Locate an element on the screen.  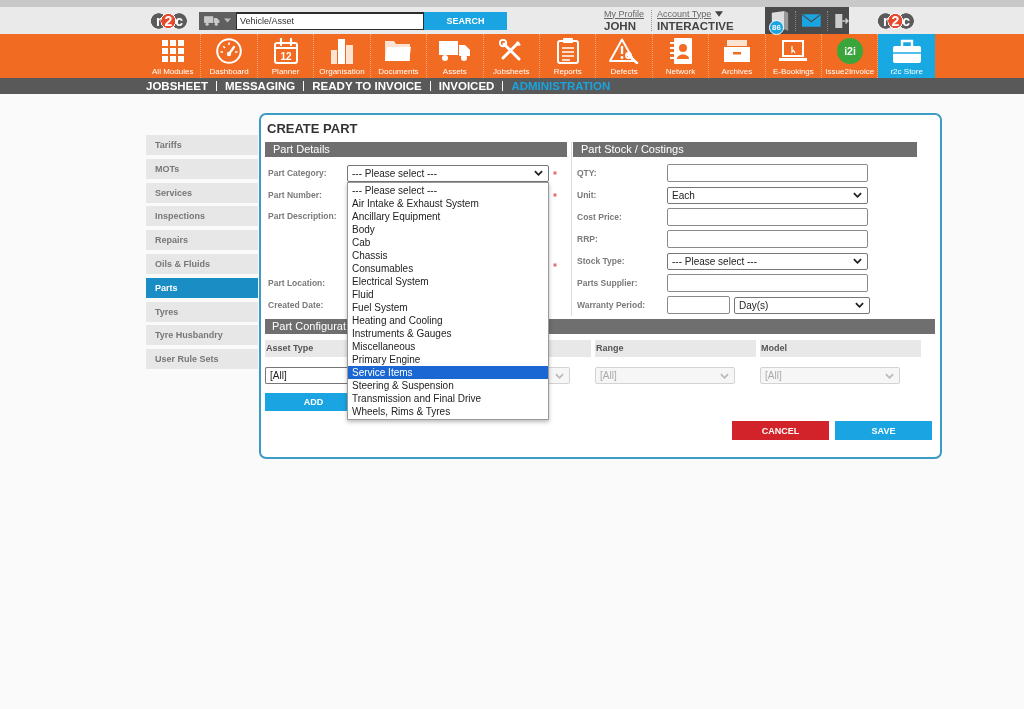
save-button: SAVE is located at coordinates (883, 430).